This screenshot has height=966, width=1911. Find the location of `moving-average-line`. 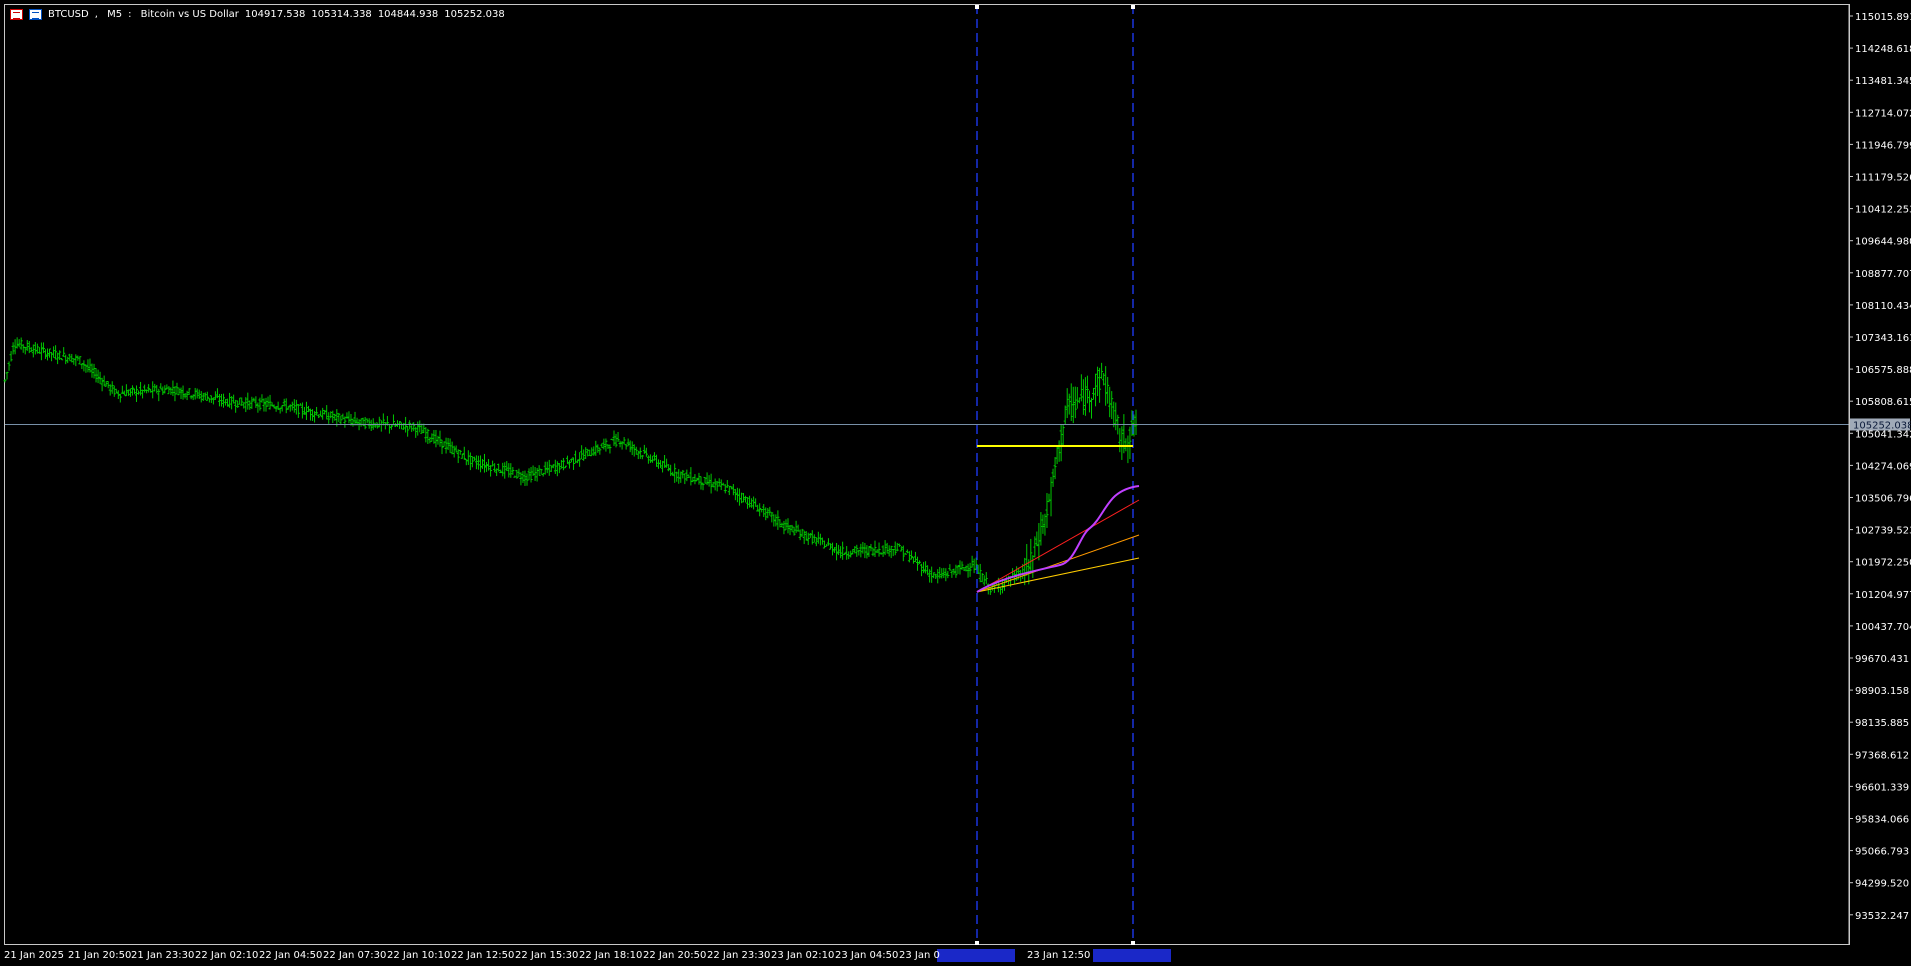

moving-average-line is located at coordinates (1058, 539).